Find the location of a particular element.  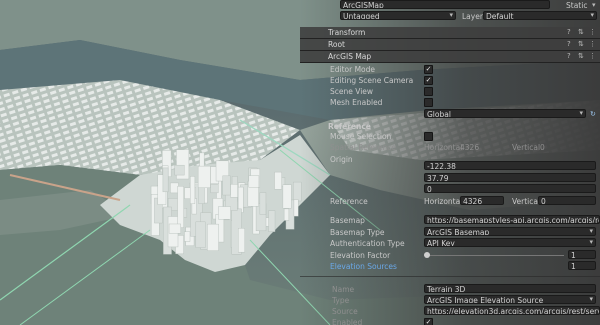

elevation-name-field: Terrain 3D is located at coordinates (510, 288).